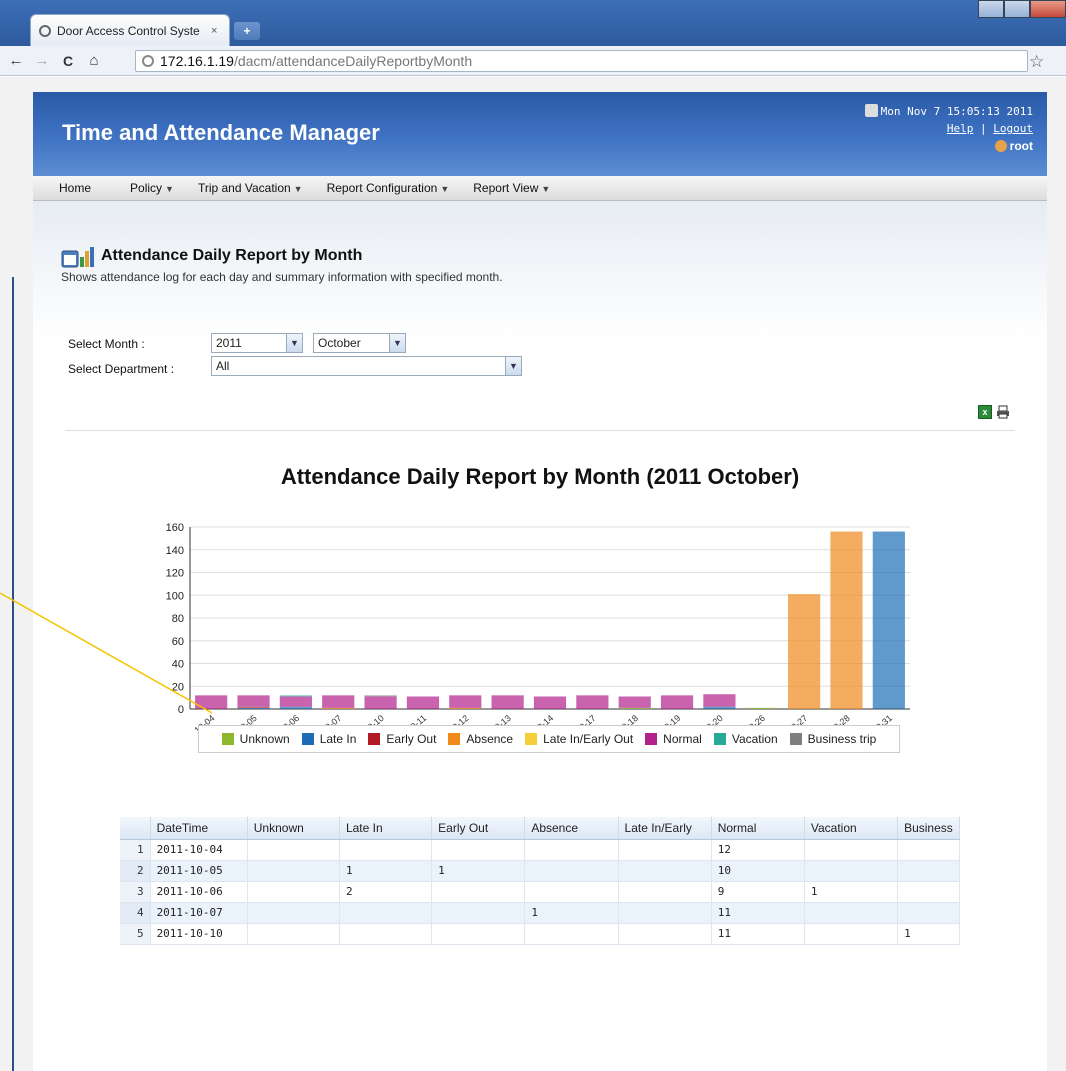 The height and width of the screenshot is (1071, 1066). I want to click on month-select: October ▼, so click(359, 343).